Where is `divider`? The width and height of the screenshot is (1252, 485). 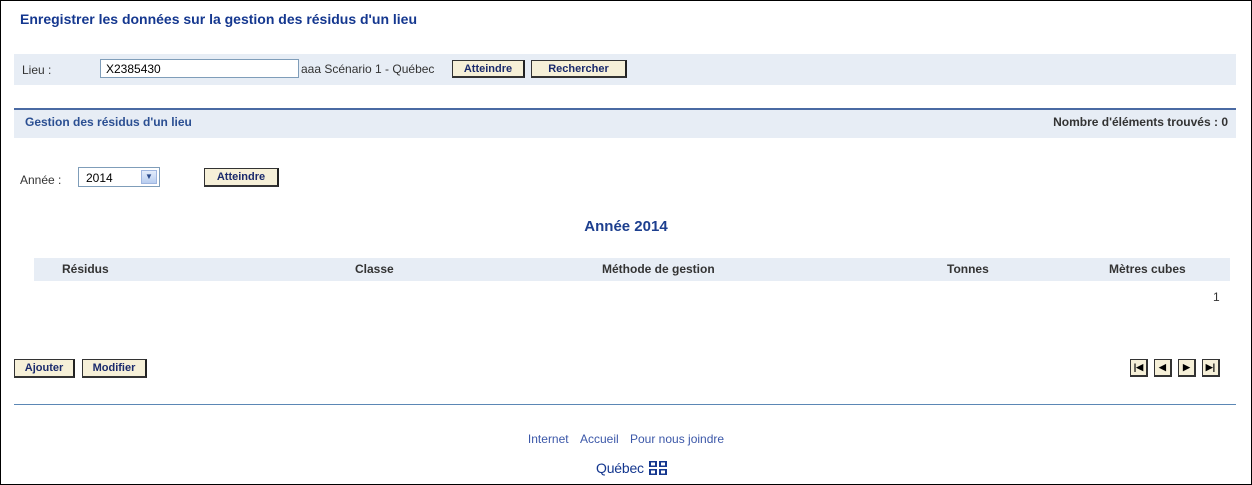
divider is located at coordinates (625, 404).